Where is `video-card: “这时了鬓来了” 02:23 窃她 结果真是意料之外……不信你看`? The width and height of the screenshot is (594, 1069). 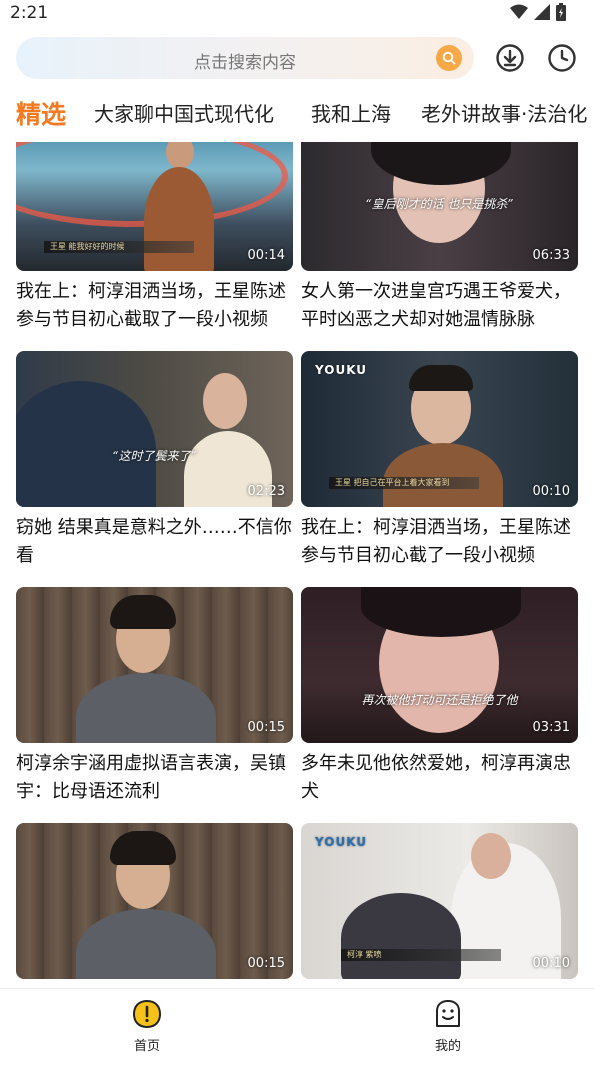
video-card: “这时了鬓来了” 02:23 窃她 结果真是意料之外……不信你看 is located at coordinates (154, 460).